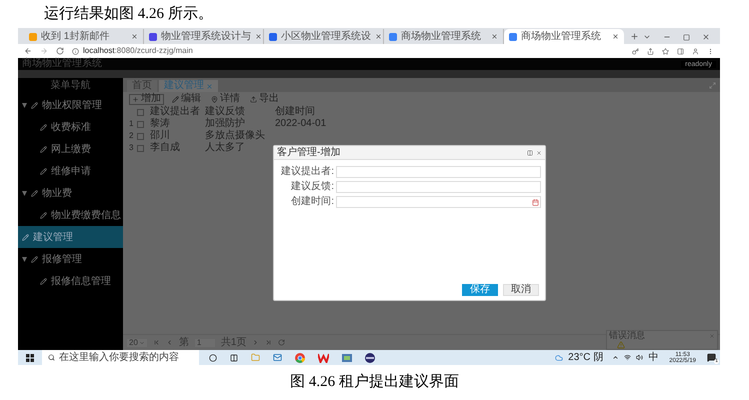 The height and width of the screenshot is (400, 749). What do you see at coordinates (295, 111) in the screenshot?
I see `column-header: 创建时间` at bounding box center [295, 111].